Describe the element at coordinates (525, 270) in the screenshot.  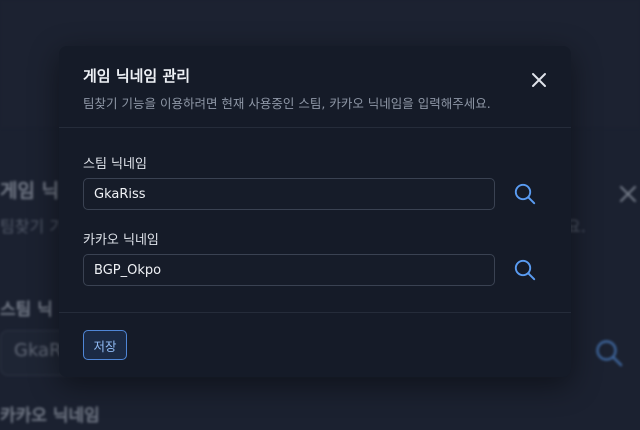
I see `kakao-search-icon` at that location.